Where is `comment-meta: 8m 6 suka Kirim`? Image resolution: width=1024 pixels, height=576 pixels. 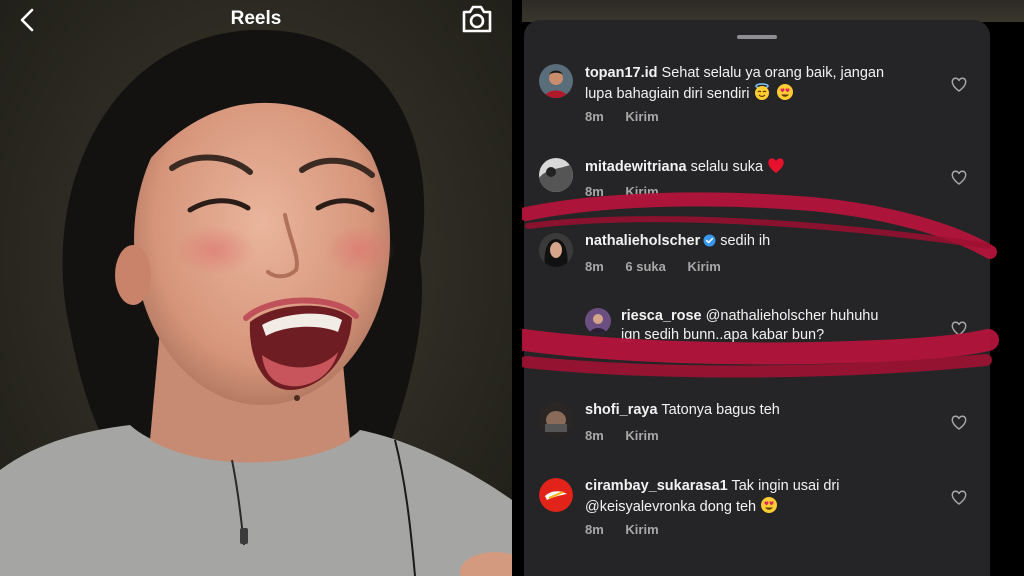 comment-meta: 8m 6 suka Kirim is located at coordinates (662, 266).